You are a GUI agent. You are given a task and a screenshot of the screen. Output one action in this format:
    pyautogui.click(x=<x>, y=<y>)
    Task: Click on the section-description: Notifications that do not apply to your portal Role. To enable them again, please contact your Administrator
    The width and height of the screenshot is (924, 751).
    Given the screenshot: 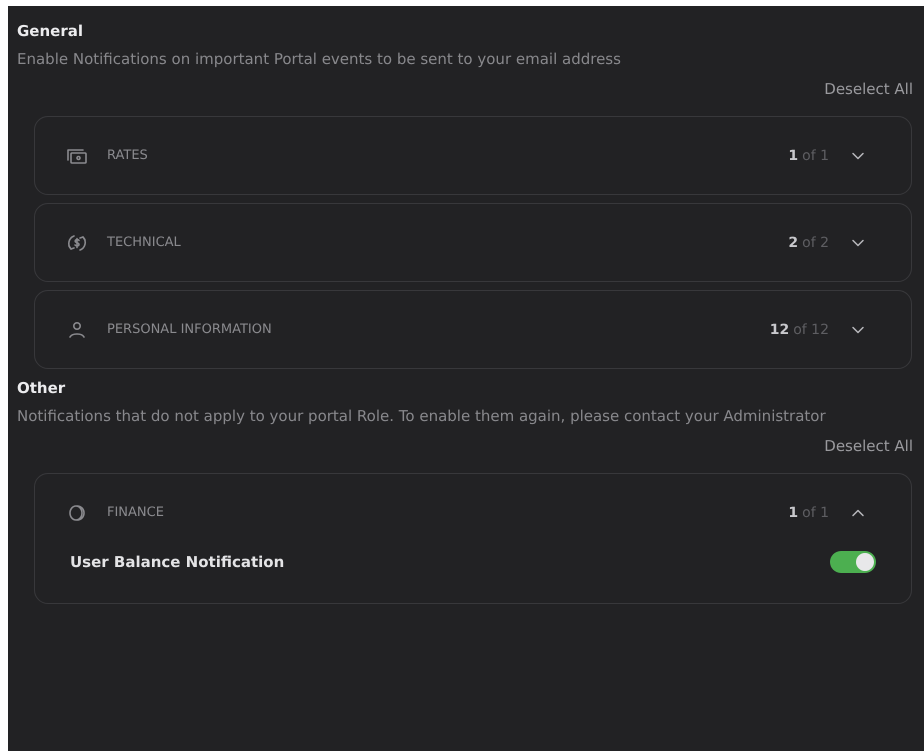 What is the action you would take?
    pyautogui.click(x=422, y=416)
    